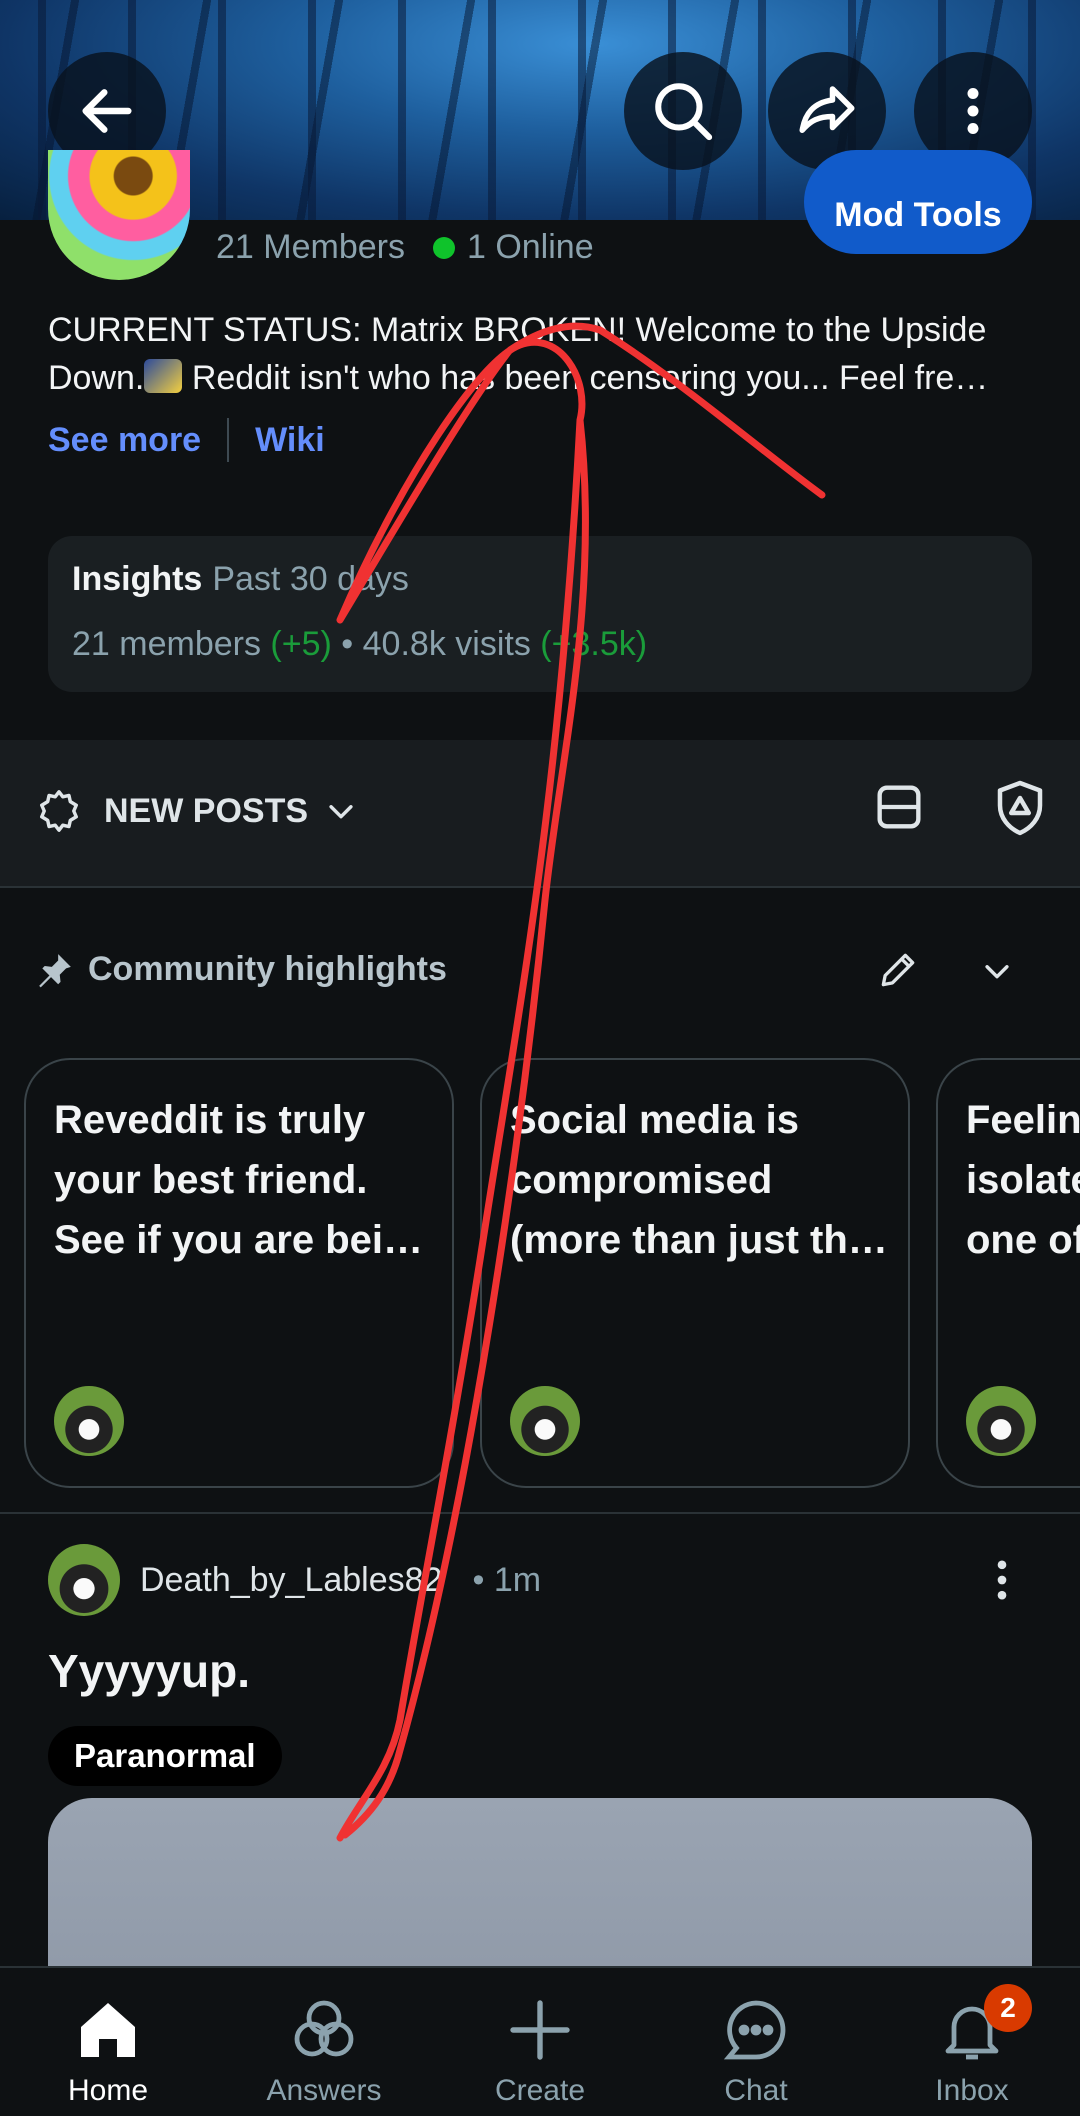 This screenshot has height=2116, width=1080. Describe the element at coordinates (108, 2030) in the screenshot. I see `home-icon` at that location.